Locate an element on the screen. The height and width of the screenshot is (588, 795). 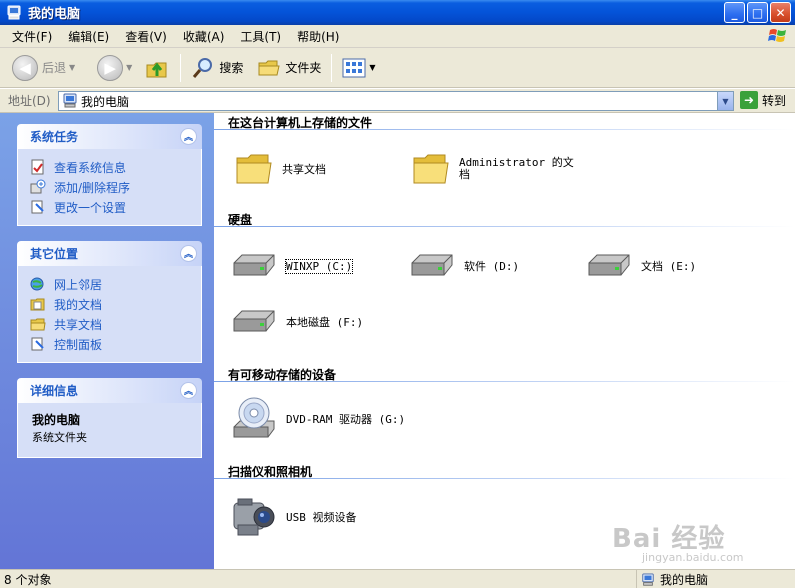
status-location: 我的电脑 is located at coordinates (672, 579).